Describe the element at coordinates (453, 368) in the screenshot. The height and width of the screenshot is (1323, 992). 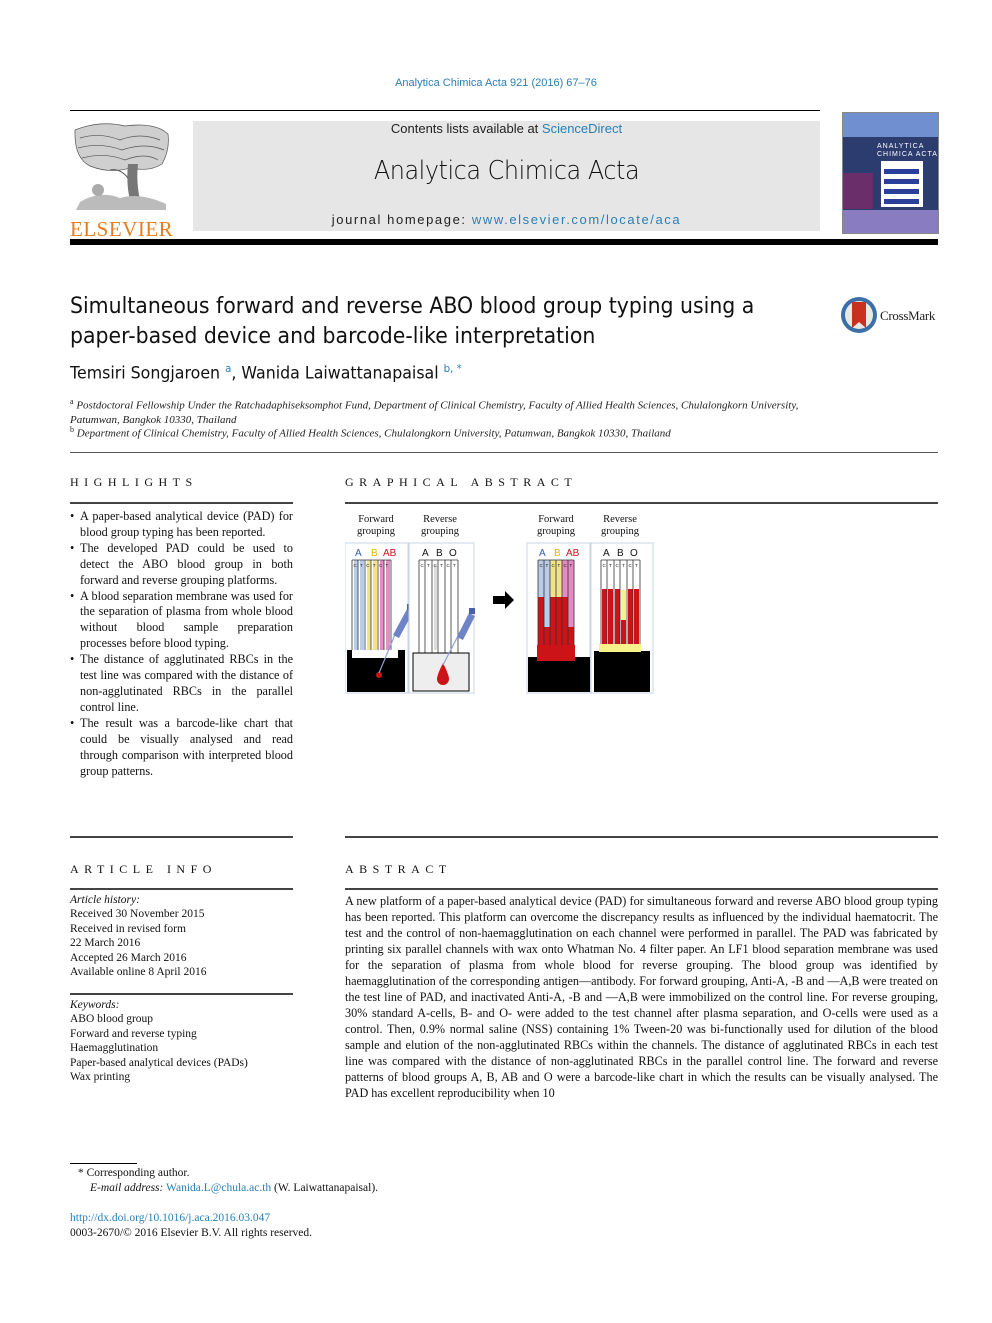
I see `author-affiliation-marker: b, *` at that location.